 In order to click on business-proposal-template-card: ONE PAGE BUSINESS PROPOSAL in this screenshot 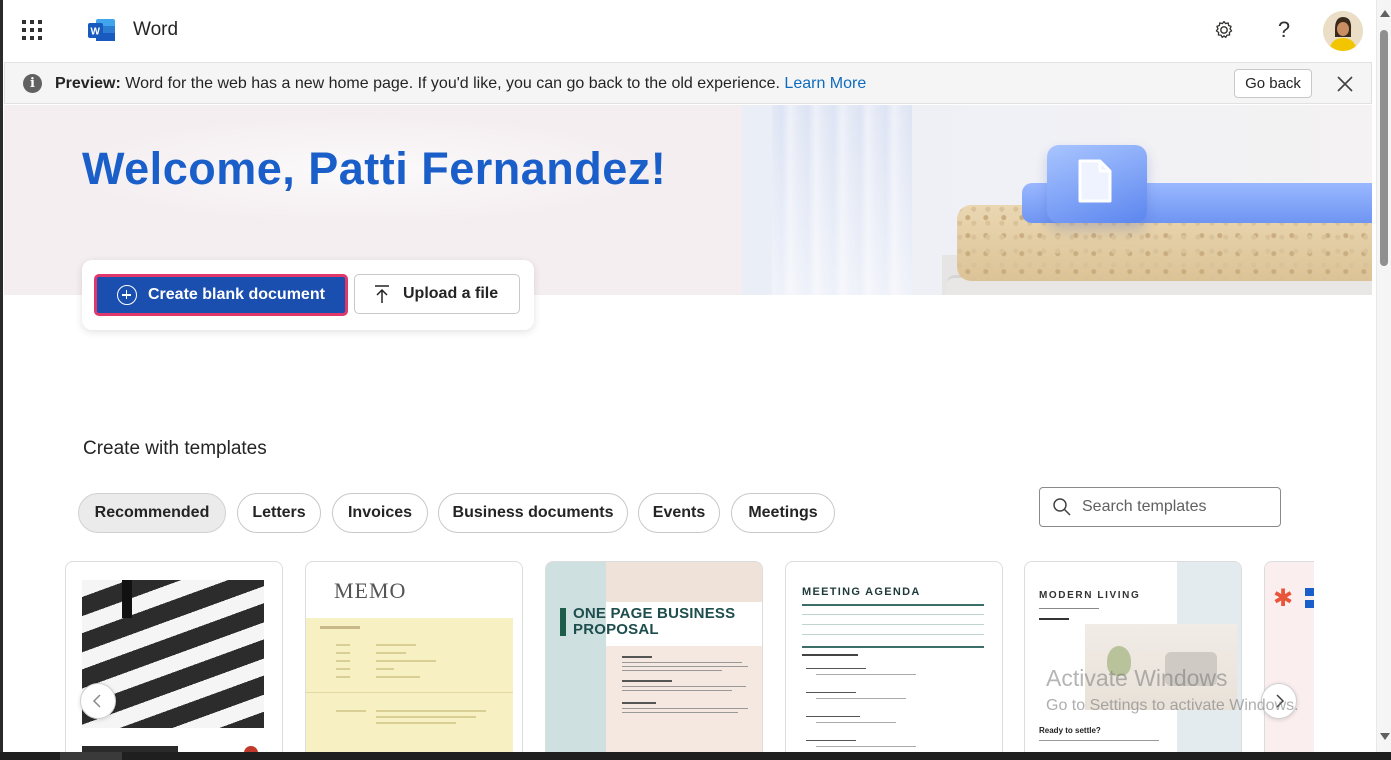, I will do `click(654, 660)`.